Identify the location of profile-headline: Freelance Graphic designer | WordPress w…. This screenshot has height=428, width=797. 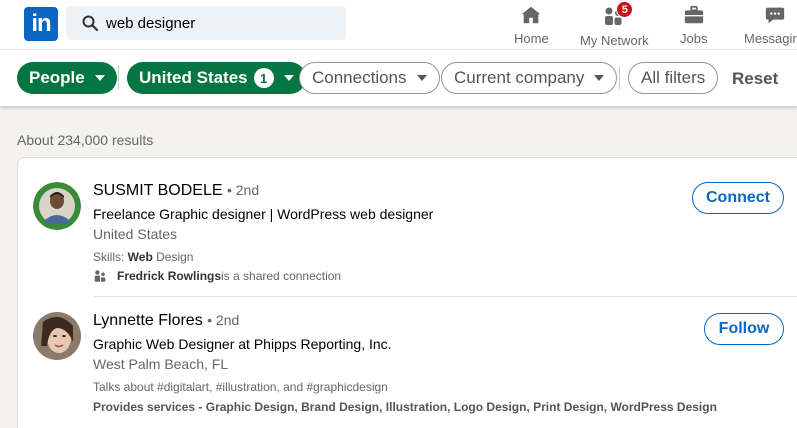
(263, 214).